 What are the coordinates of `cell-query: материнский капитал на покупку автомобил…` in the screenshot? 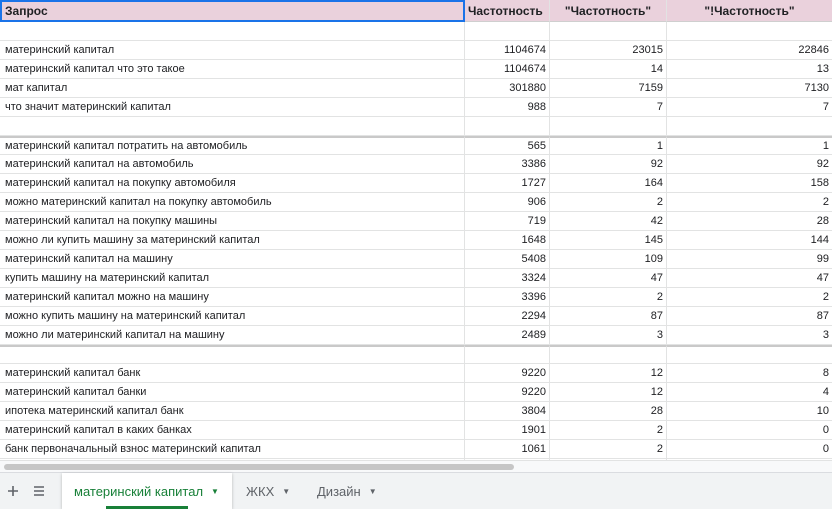 It's located at (232, 183).